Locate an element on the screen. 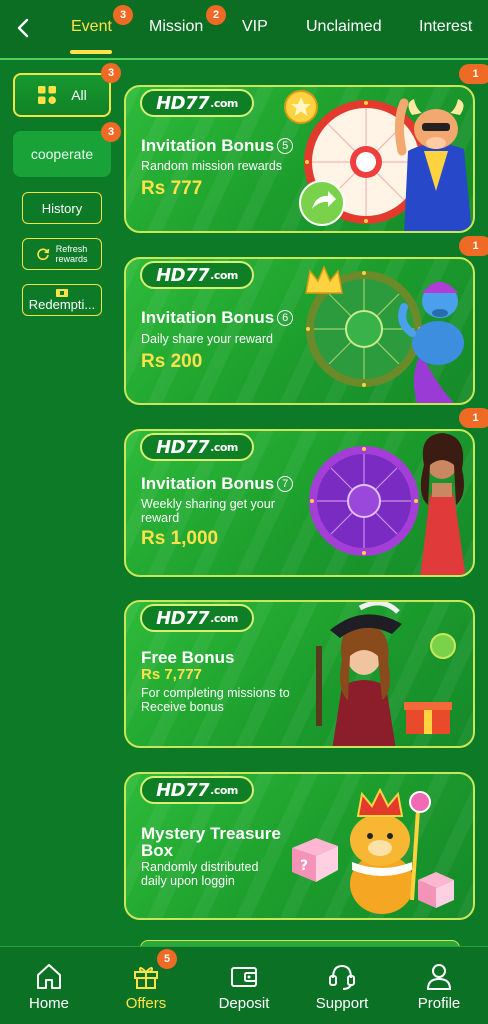  card-title: Invitation Bonus 5 is located at coordinates (217, 146).